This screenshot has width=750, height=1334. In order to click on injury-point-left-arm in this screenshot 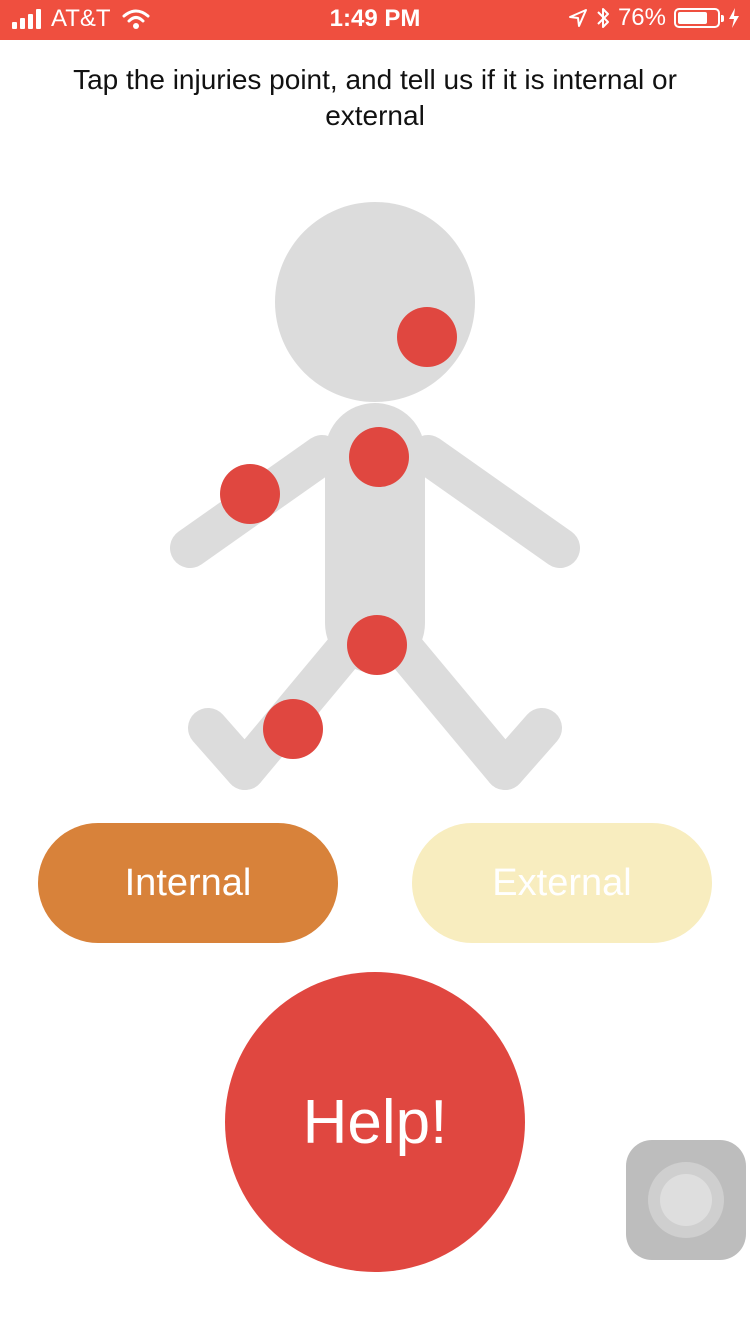, I will do `click(250, 494)`.